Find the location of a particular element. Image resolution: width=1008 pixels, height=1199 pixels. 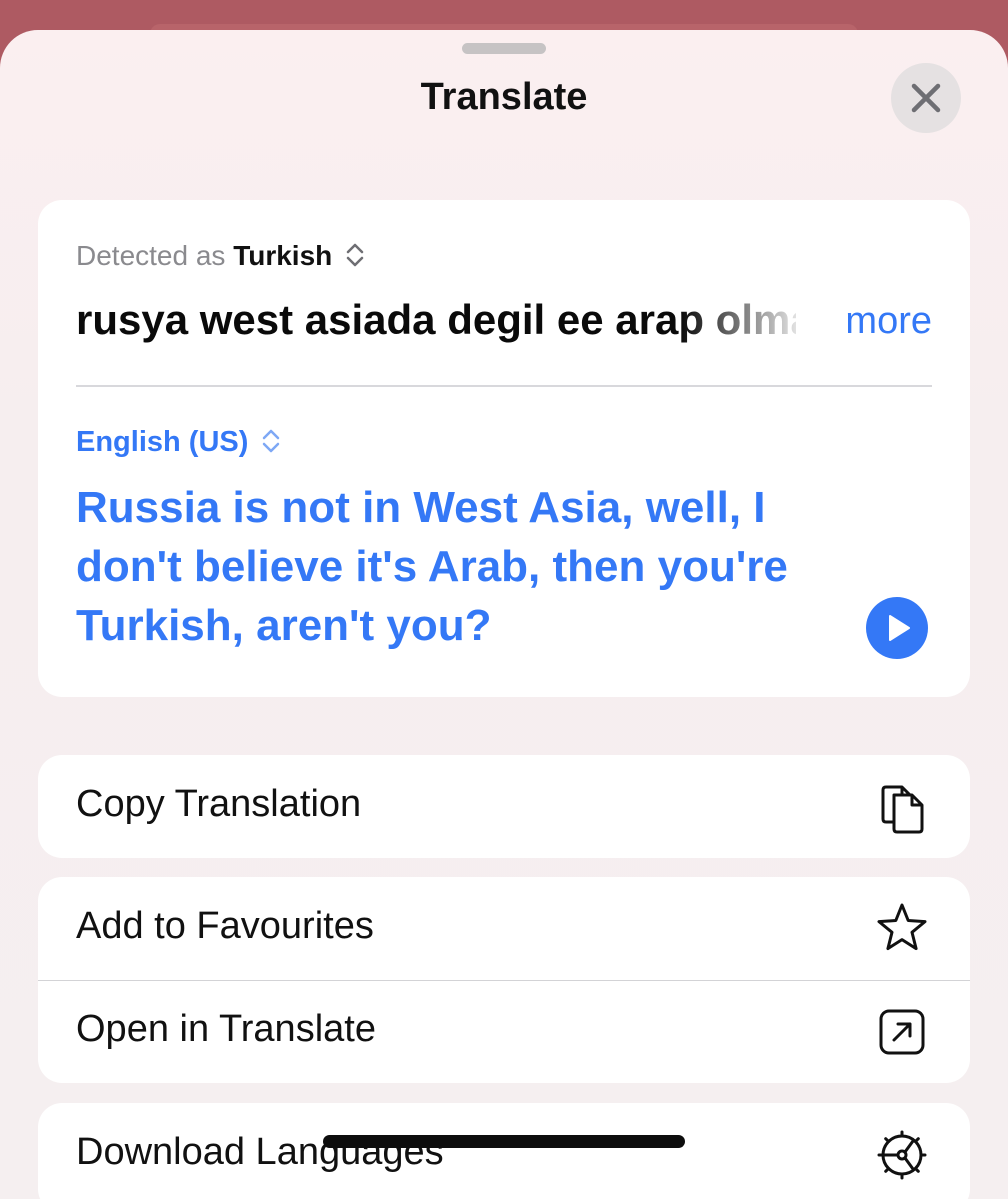

download-languages-group: Download Languages is located at coordinates (504, 1151).